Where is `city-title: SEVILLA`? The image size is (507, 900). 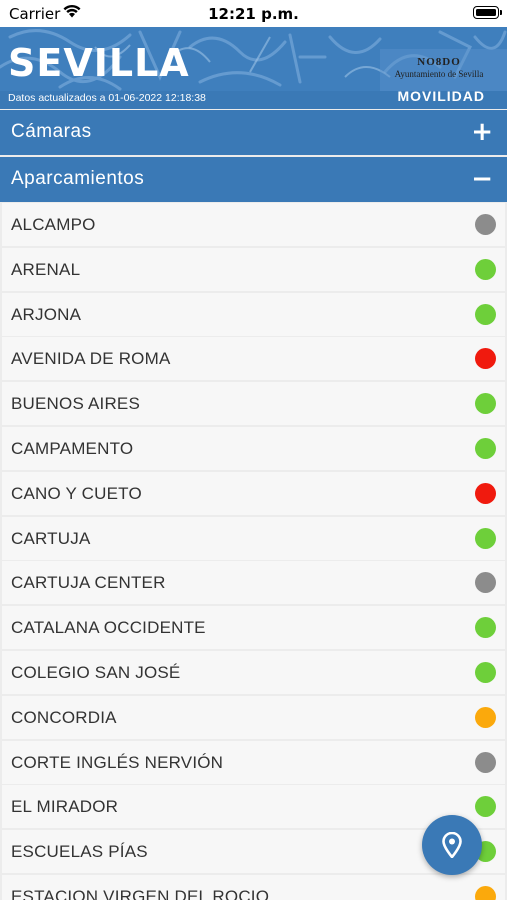
city-title: SEVILLA is located at coordinates (99, 63).